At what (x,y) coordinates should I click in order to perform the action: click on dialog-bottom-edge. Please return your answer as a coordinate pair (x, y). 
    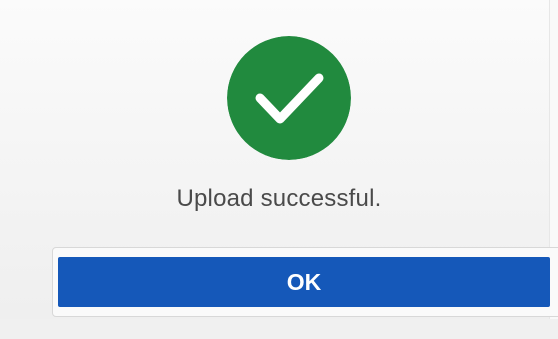
    Looking at the image, I should click on (279, 329).